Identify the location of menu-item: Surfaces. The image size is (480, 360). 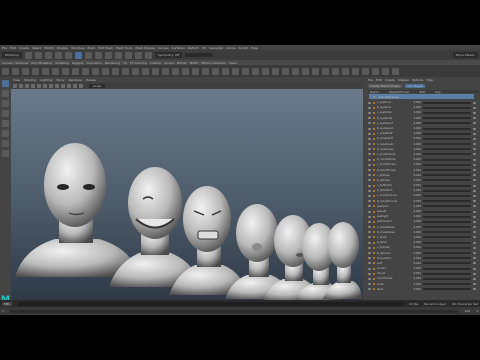
(178, 48).